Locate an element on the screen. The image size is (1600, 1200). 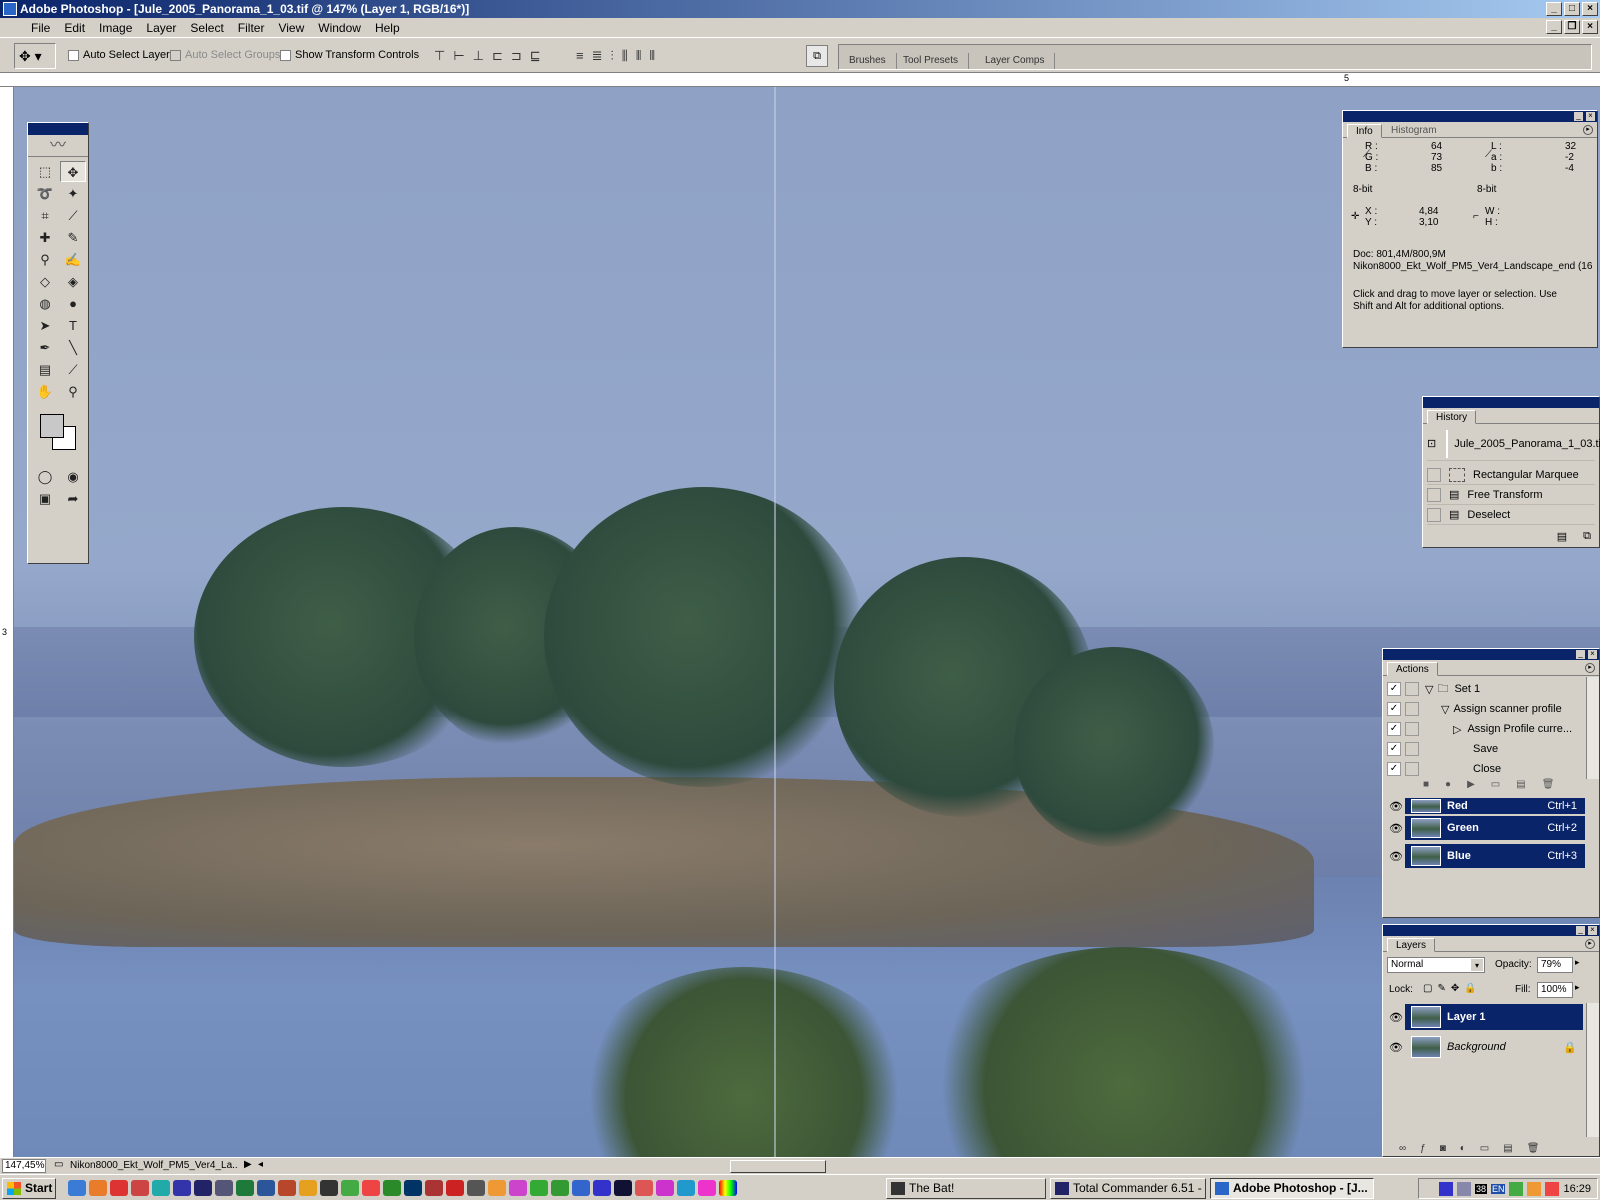
taskbar-button-the-bat: The Bat! is located at coordinates (966, 1188).